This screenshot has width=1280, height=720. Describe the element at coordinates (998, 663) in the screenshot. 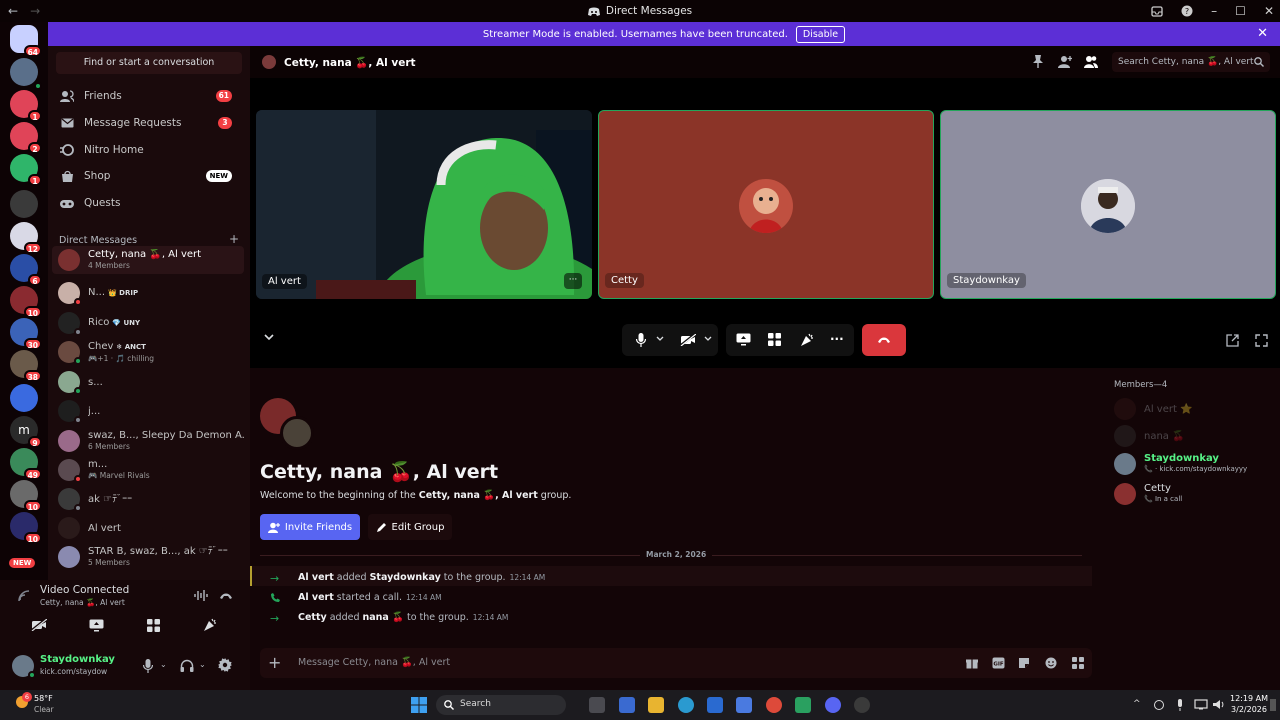

I see `gif-icon: GIF` at that location.